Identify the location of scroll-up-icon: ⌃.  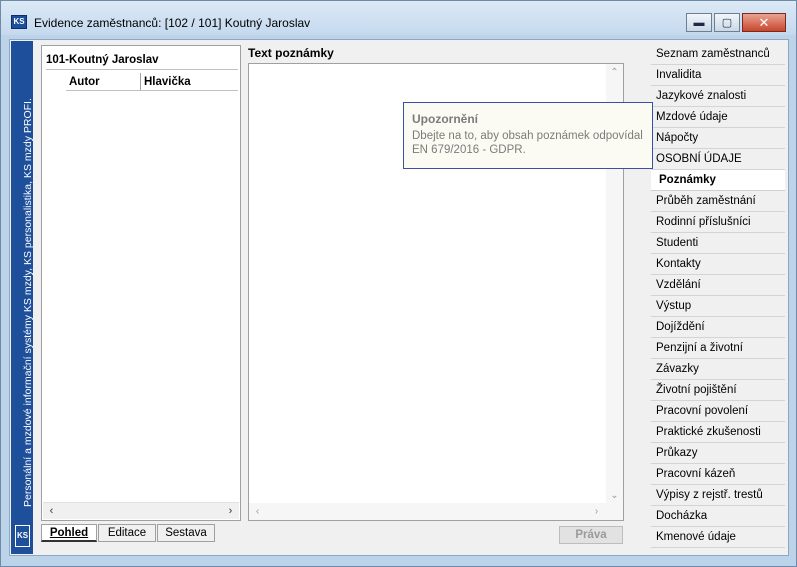
(614, 72).